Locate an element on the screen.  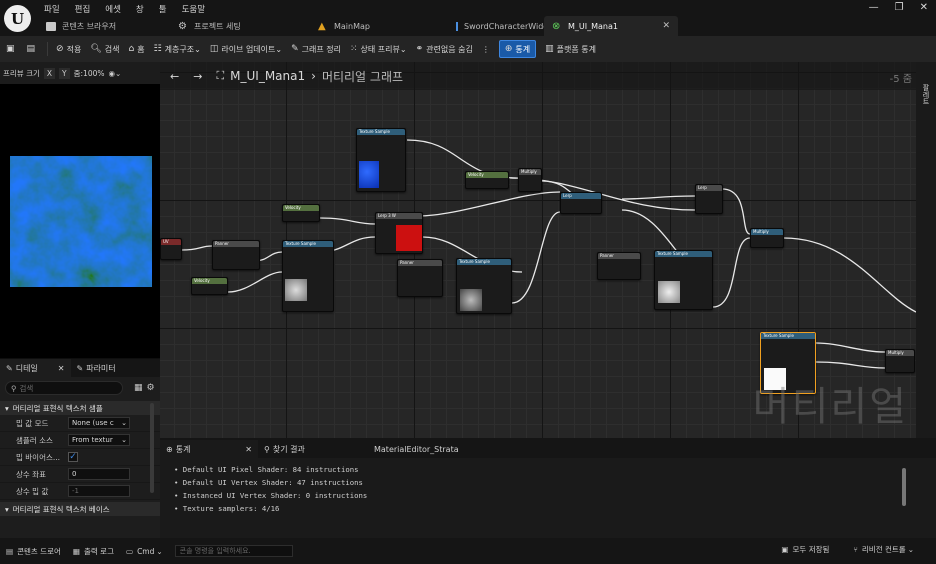
property-row: 샘플러 소스 From textur ⌄ is located at coordinates (80, 440).